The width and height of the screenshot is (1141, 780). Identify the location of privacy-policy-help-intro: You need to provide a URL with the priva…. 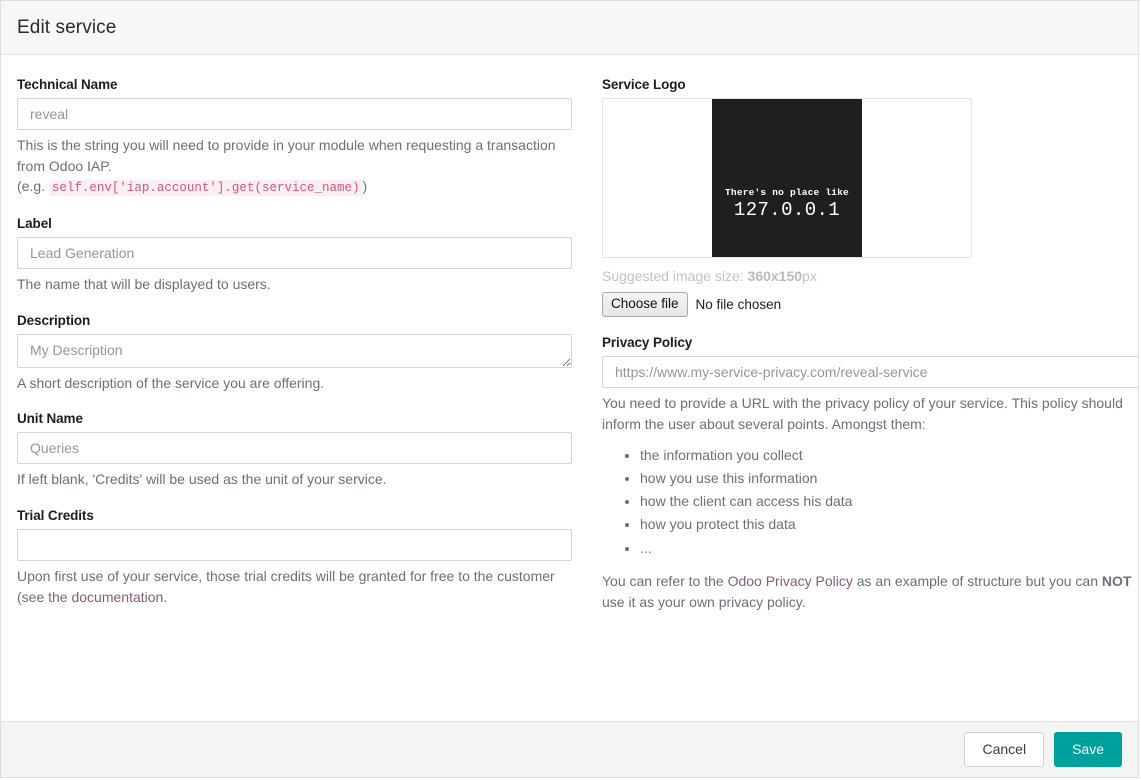
(862, 413).